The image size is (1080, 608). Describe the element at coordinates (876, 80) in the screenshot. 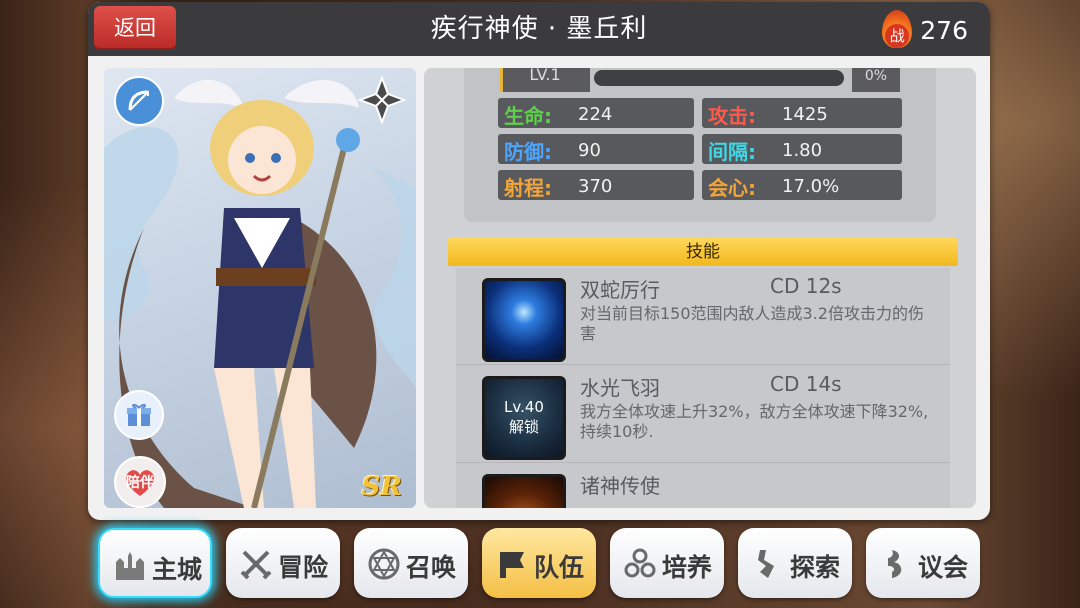

I see `exp-percent: 0%` at that location.